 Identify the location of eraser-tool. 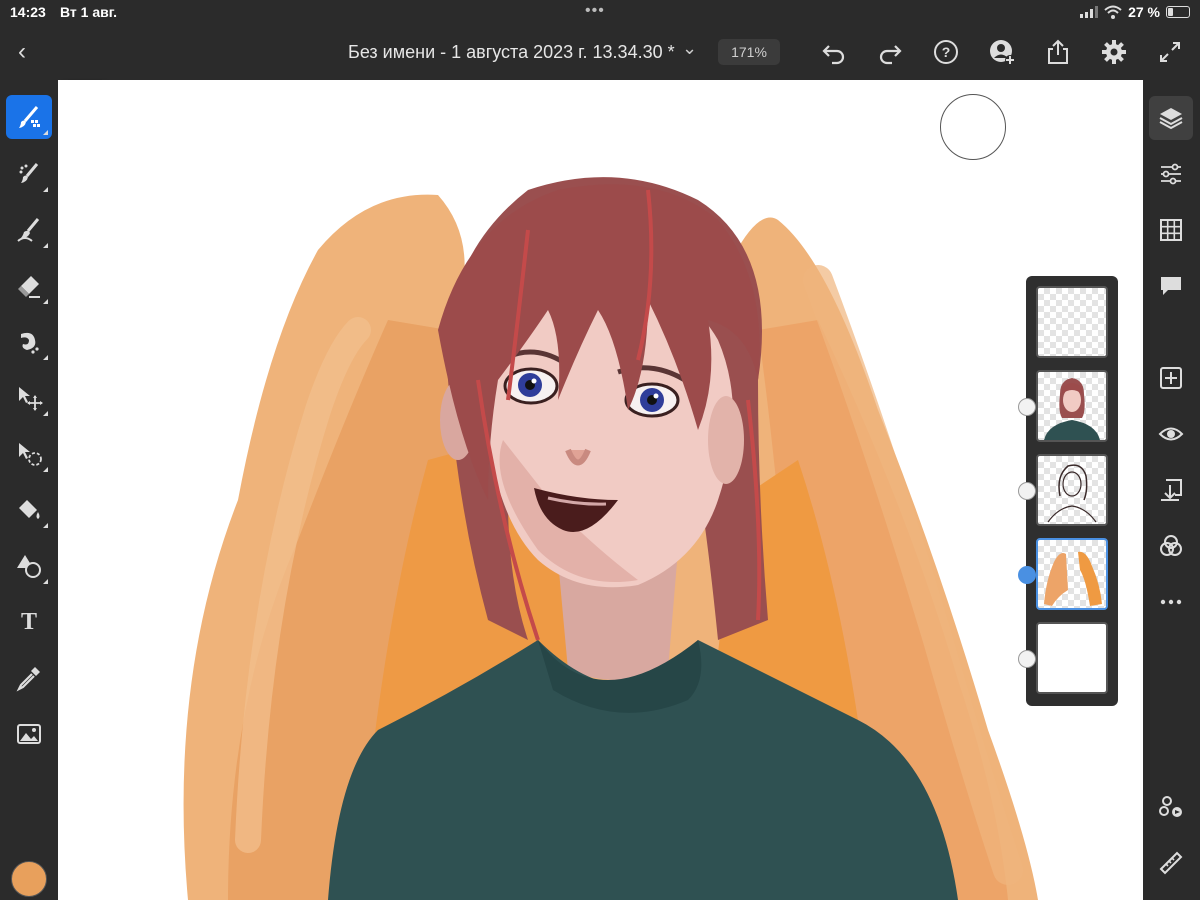
(29, 286).